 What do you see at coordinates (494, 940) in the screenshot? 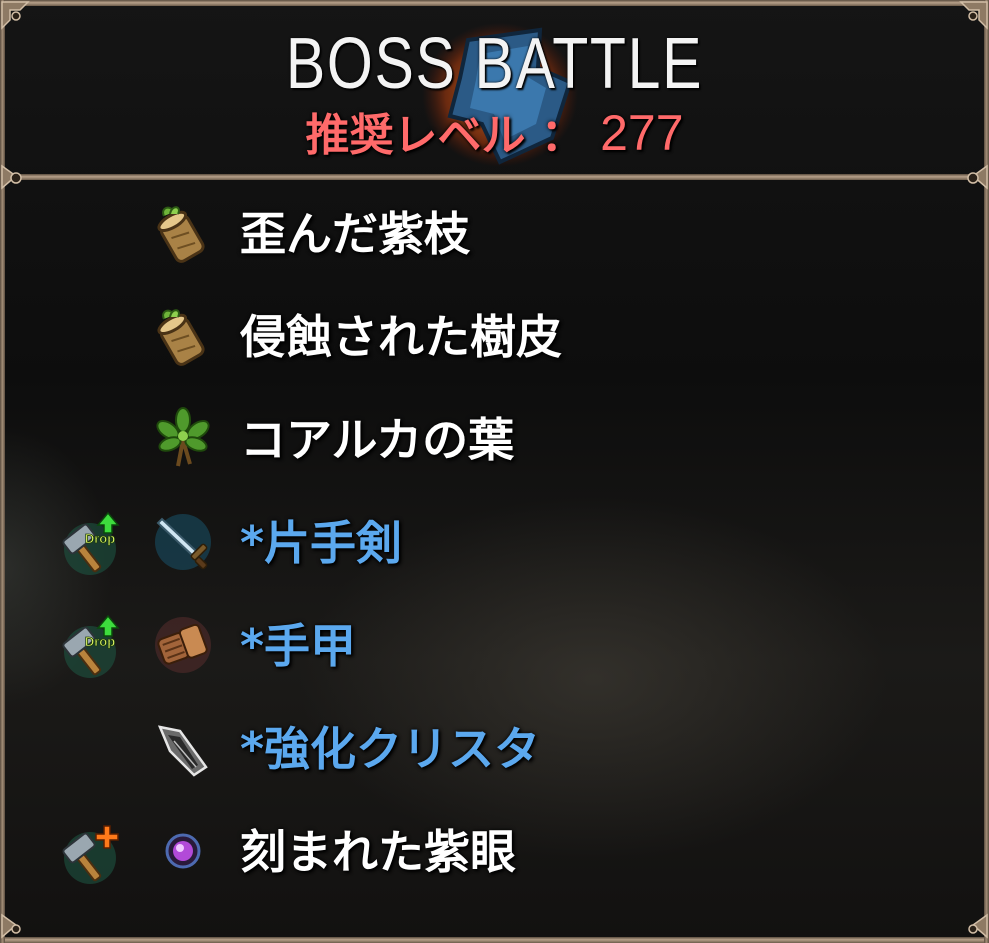
I see `bottom-frame-border` at bounding box center [494, 940].